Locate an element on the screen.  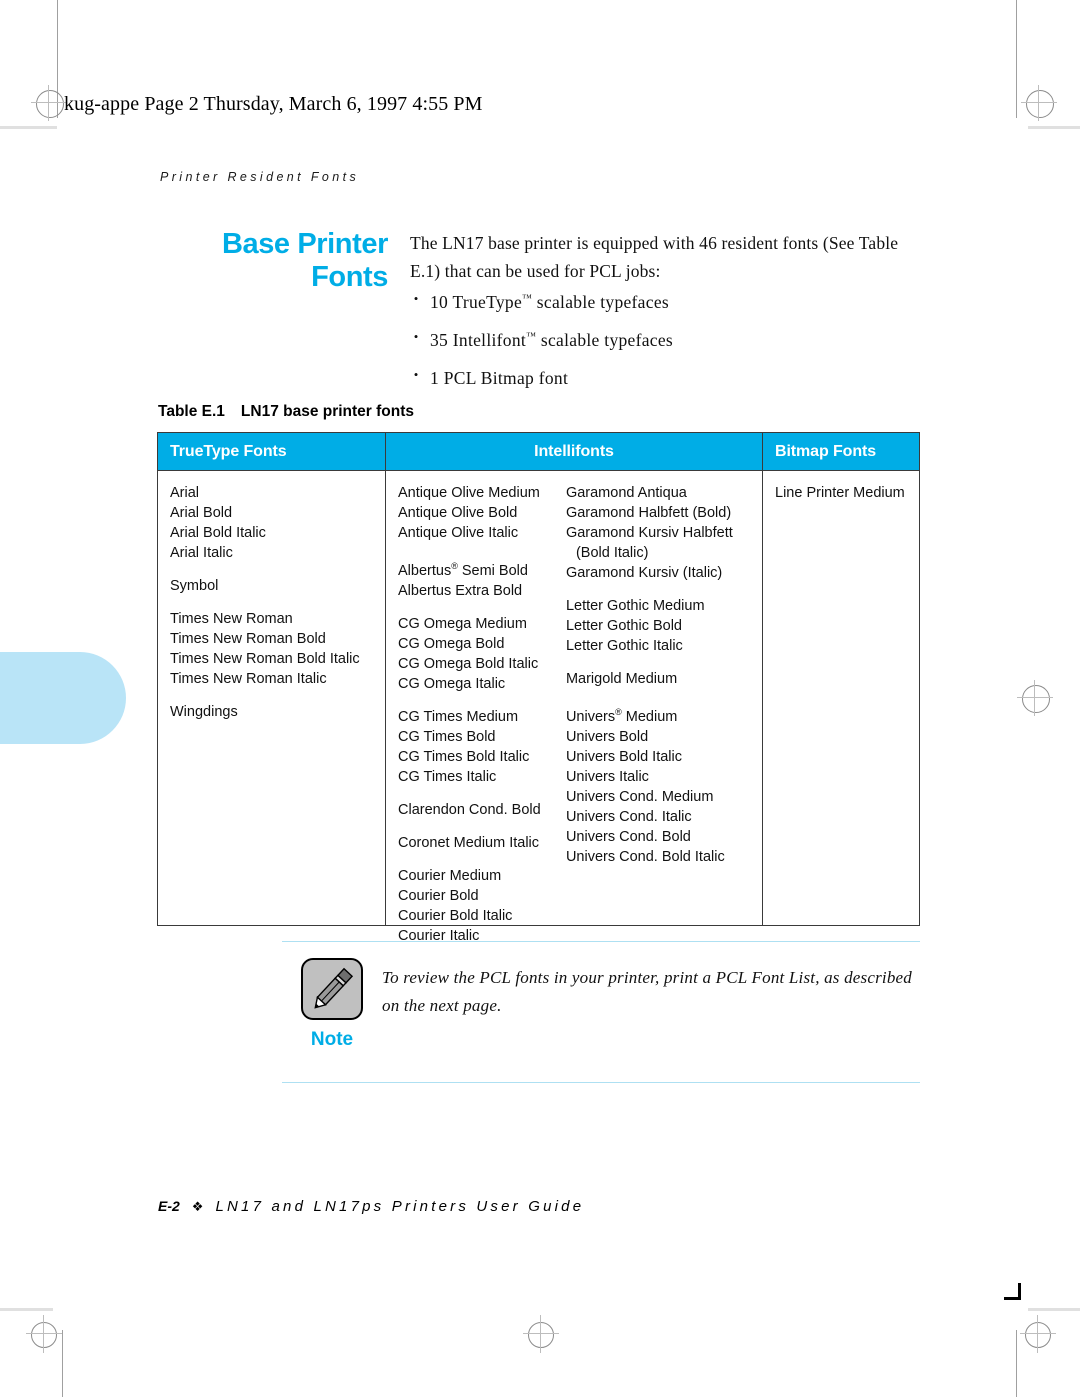
font-group: Clarendon Cond. Bold is located at coordinates (482, 810).